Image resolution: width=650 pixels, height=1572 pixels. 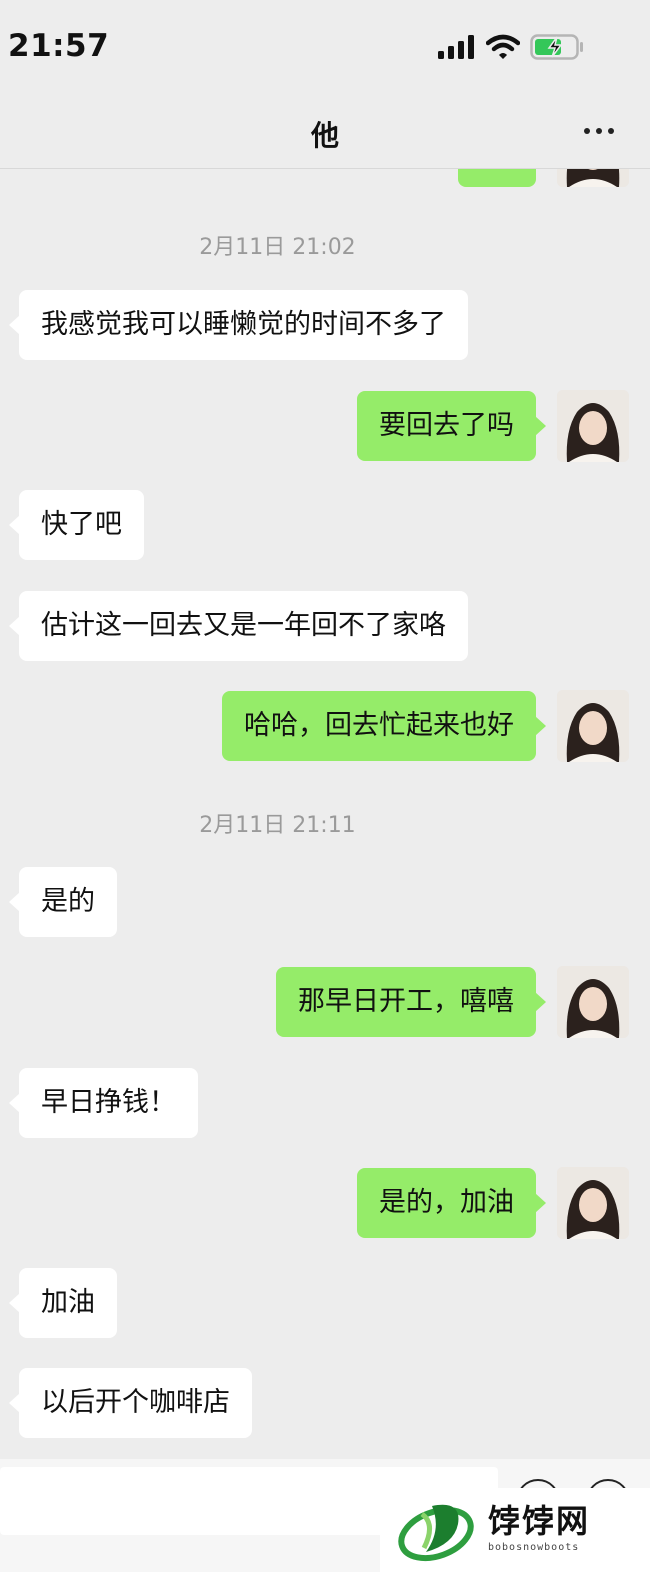 I want to click on status-bar: 21:57, so click(x=325, y=50).